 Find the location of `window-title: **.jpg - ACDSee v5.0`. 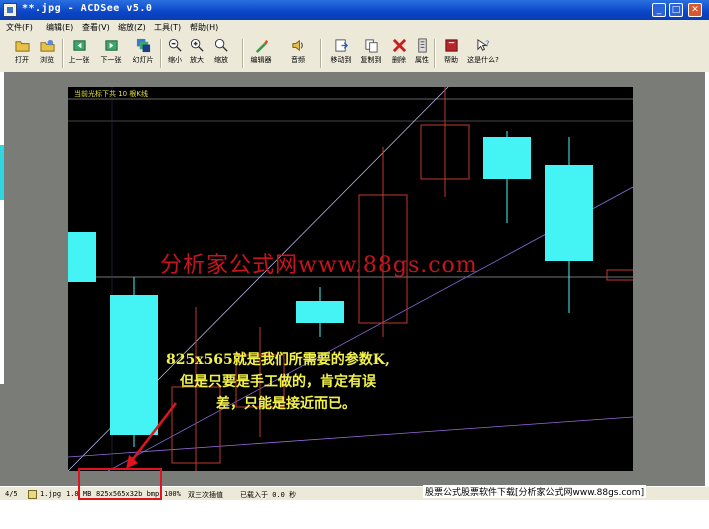

window-title: **.jpg - ACDSee v5.0 is located at coordinates (87, 8).